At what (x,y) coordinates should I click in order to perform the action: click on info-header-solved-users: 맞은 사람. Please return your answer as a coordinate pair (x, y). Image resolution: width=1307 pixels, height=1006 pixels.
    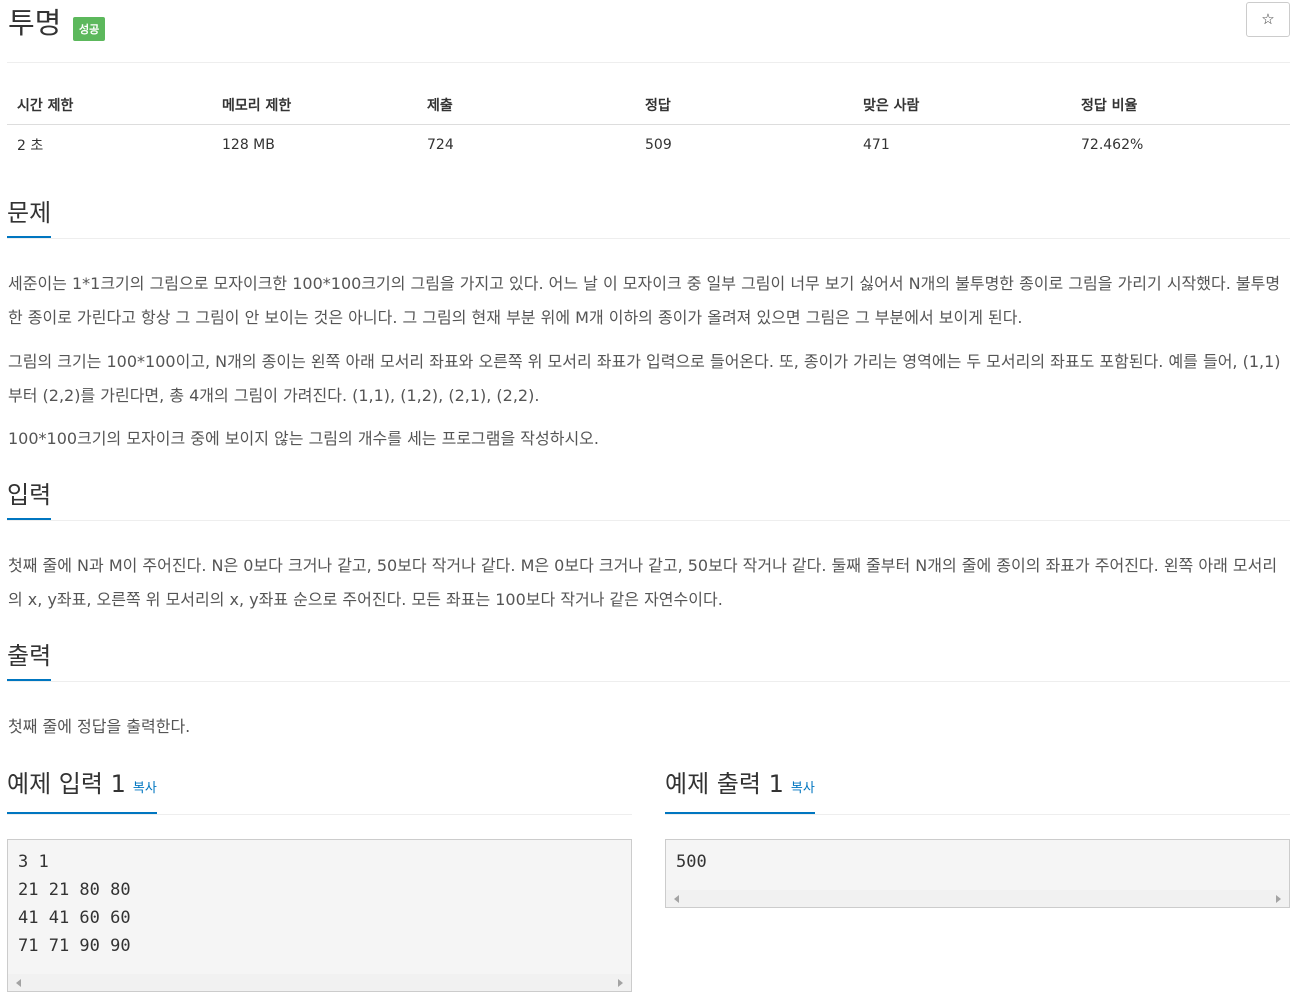
    Looking at the image, I should click on (962, 105).